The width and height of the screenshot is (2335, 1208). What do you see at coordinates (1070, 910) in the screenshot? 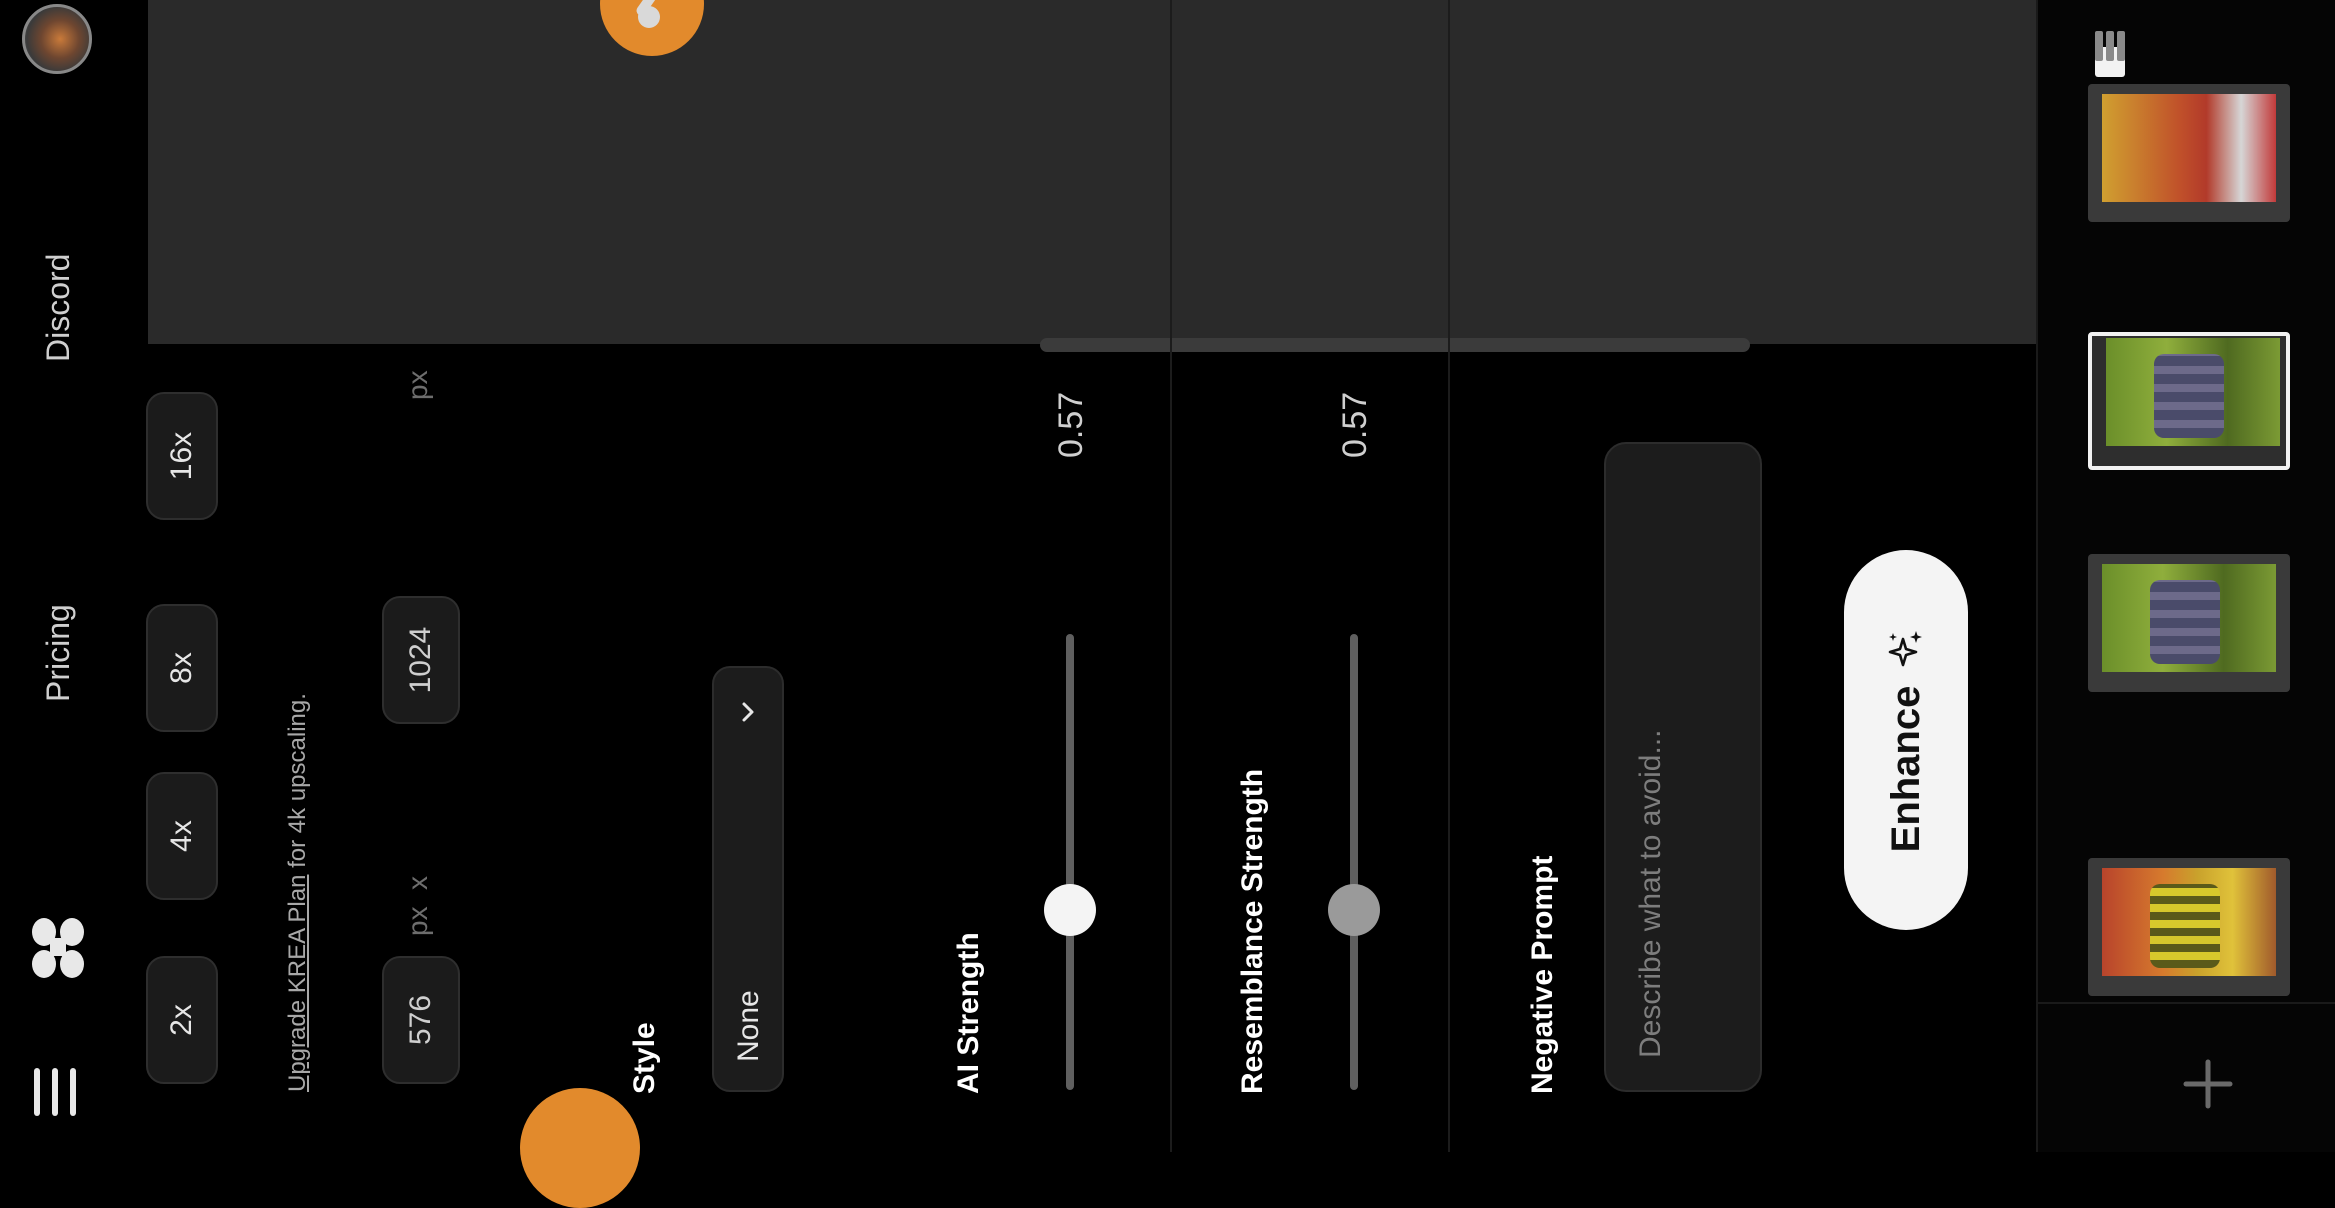
I see `ai-strength-slider-thumb` at bounding box center [1070, 910].